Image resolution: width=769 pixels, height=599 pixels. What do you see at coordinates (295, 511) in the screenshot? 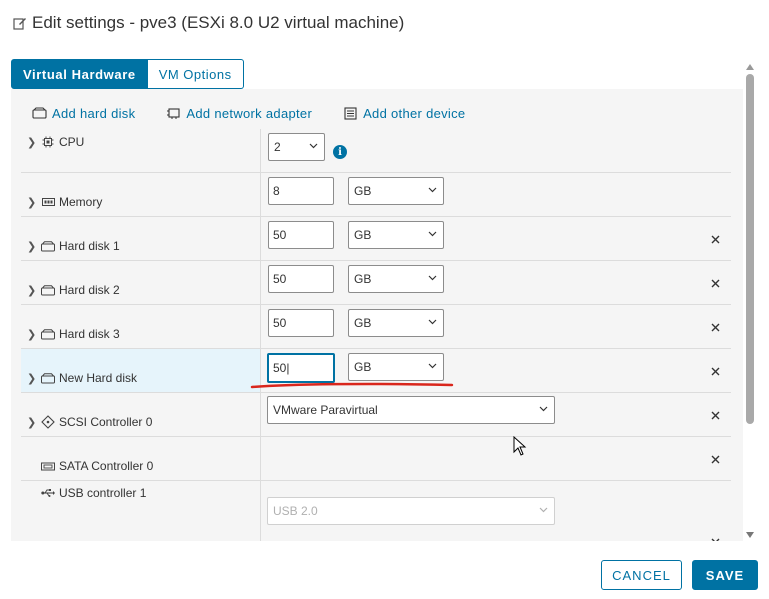
I see `usb-controller-type-value: USB 2.0` at bounding box center [295, 511].